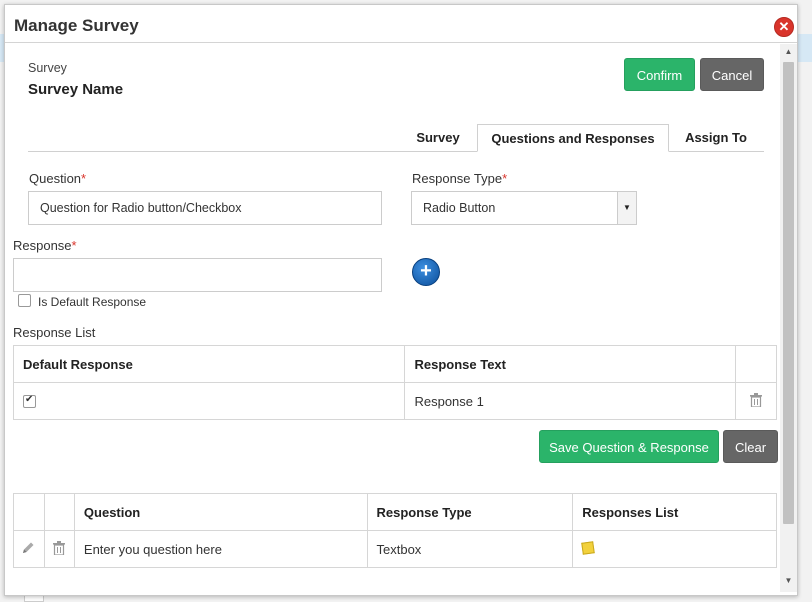 The height and width of the screenshot is (602, 812). I want to click on scroll-thumb, so click(788, 293).